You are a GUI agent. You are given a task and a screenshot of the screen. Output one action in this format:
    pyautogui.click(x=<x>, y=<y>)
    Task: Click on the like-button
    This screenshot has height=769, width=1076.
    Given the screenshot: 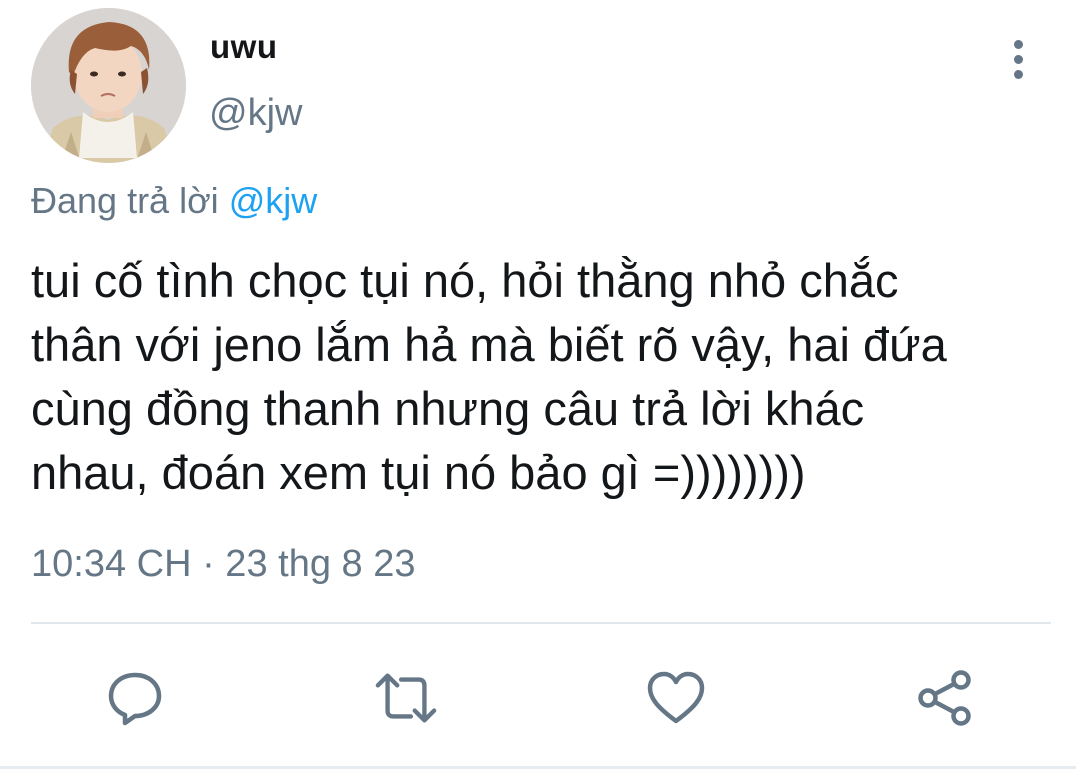 What is the action you would take?
    pyautogui.click(x=676, y=698)
    